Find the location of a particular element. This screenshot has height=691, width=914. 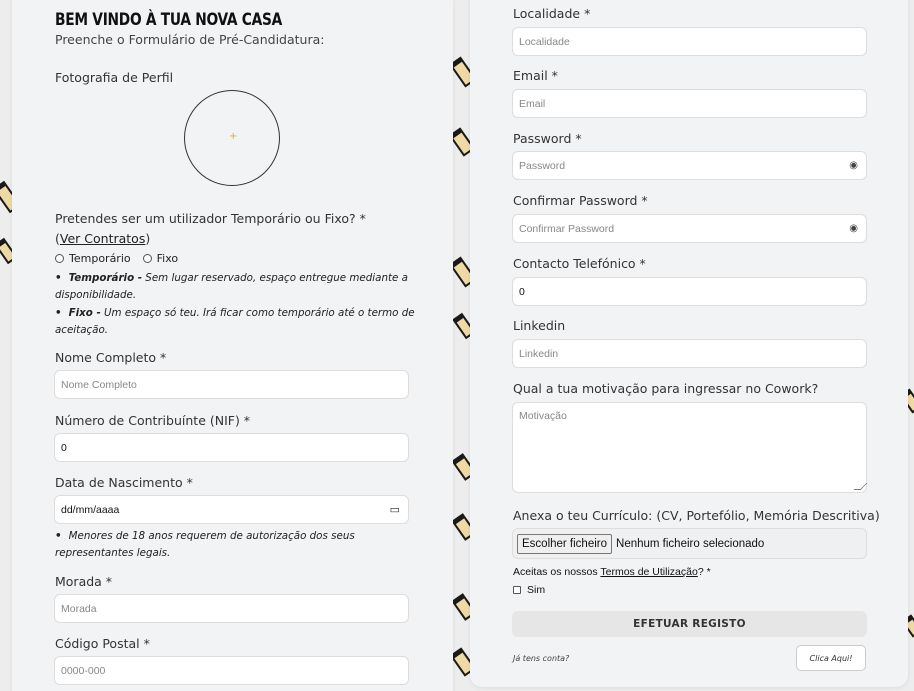

page-title: BEM VINDO À TUA NOVA CASA is located at coordinates (169, 20).